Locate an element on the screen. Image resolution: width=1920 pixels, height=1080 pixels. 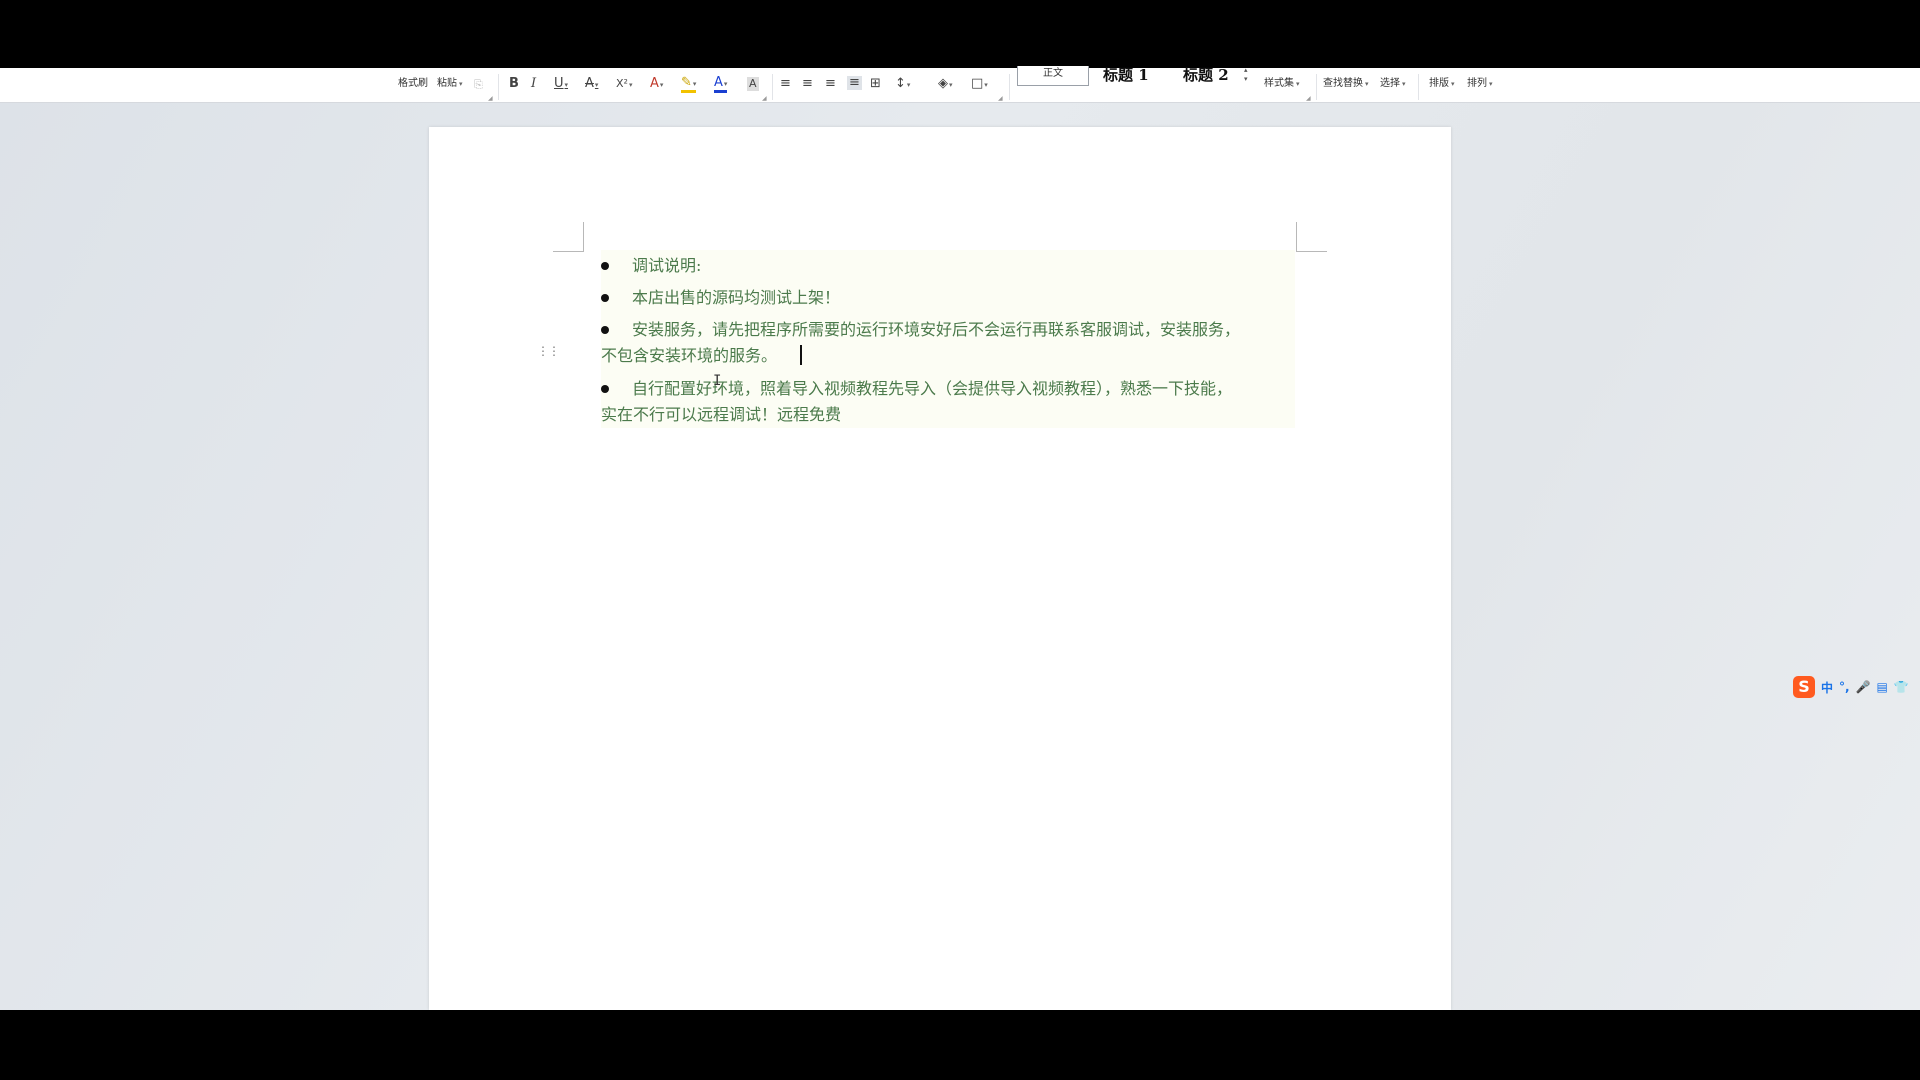
paste-button: 粘贴 ▾ is located at coordinates (450, 84).